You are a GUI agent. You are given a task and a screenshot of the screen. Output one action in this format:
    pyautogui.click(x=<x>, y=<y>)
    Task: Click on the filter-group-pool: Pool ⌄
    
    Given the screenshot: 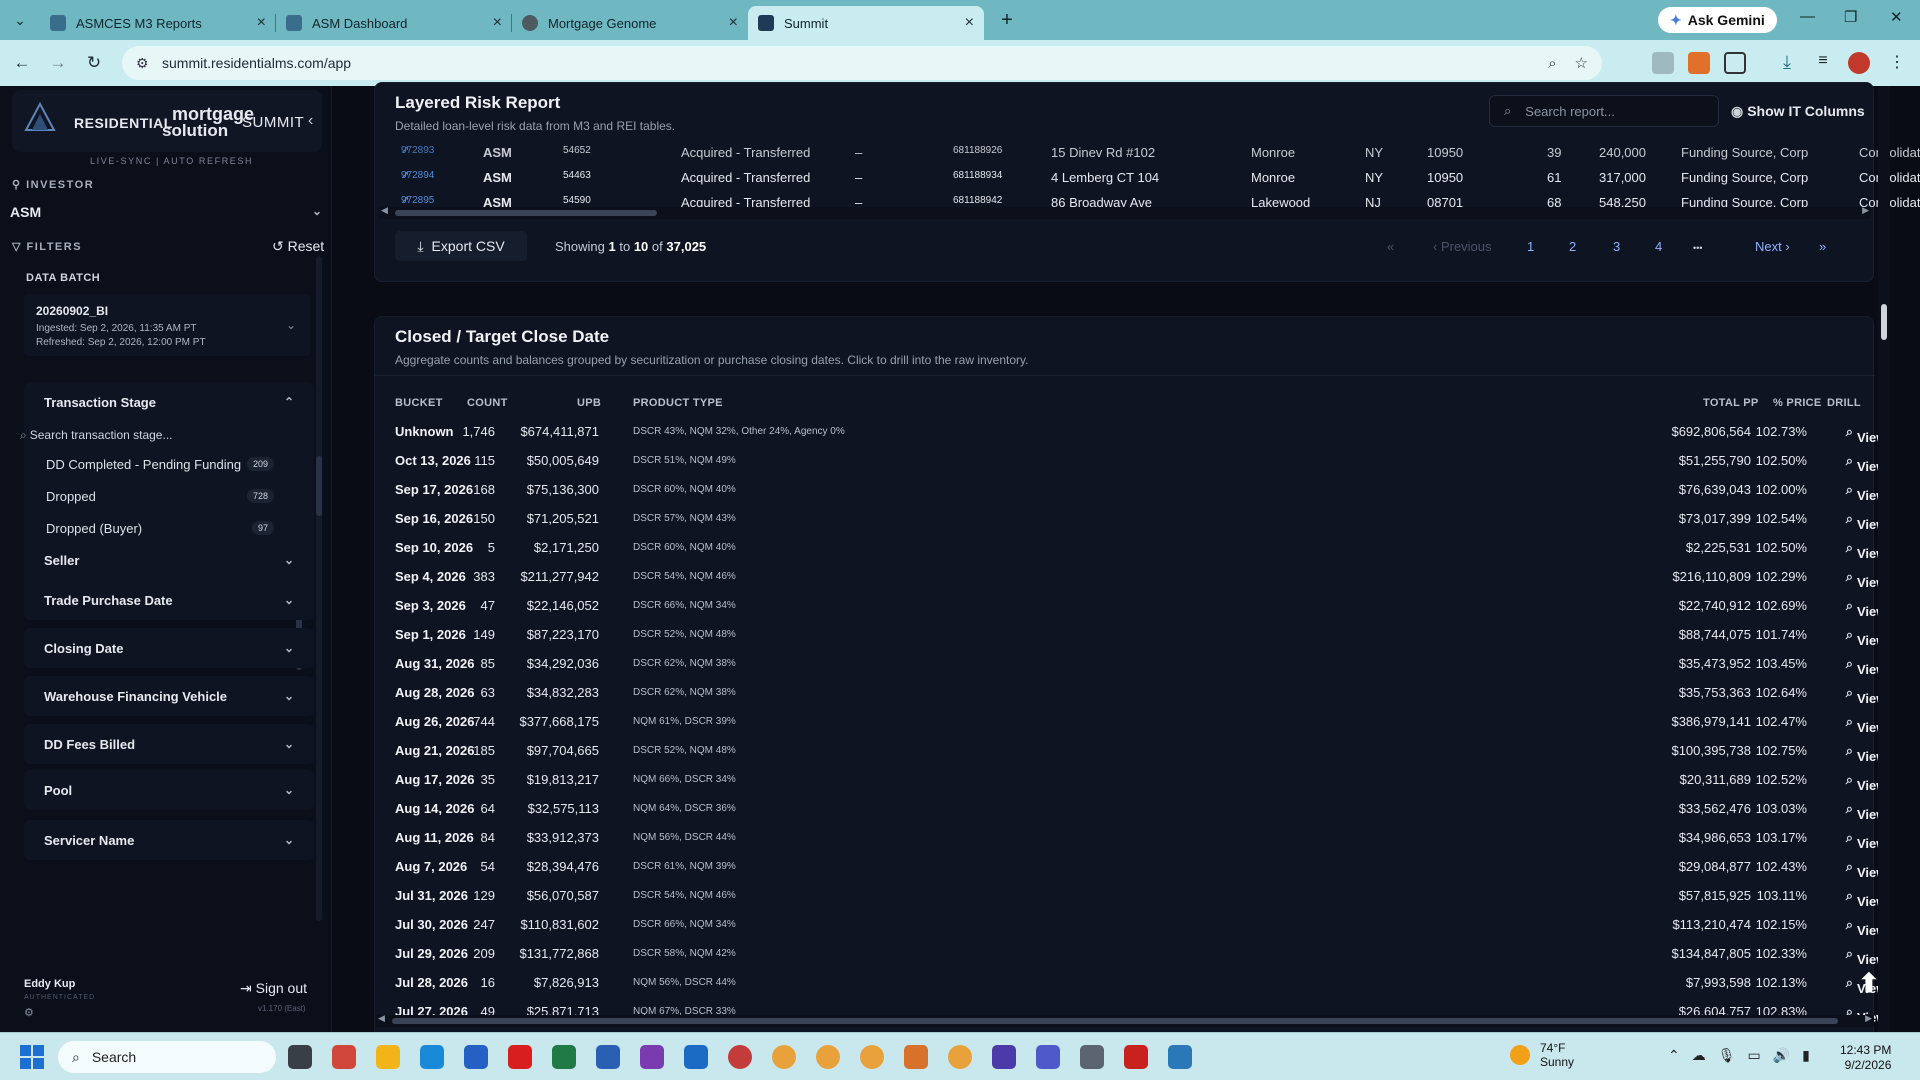 What is the action you would take?
    pyautogui.click(x=169, y=790)
    